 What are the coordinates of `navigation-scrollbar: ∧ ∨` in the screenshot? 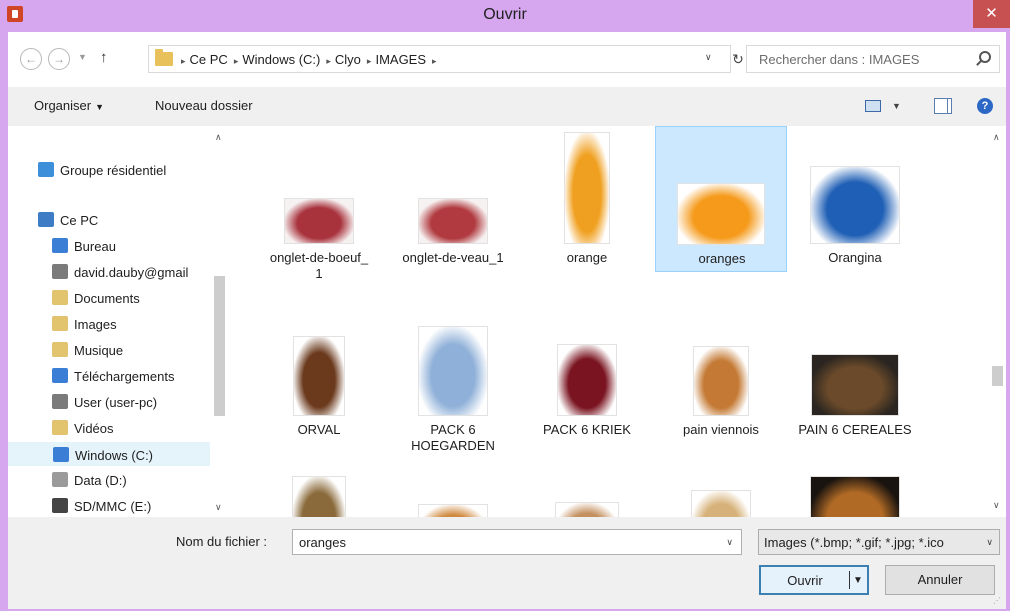 It's located at (219, 321).